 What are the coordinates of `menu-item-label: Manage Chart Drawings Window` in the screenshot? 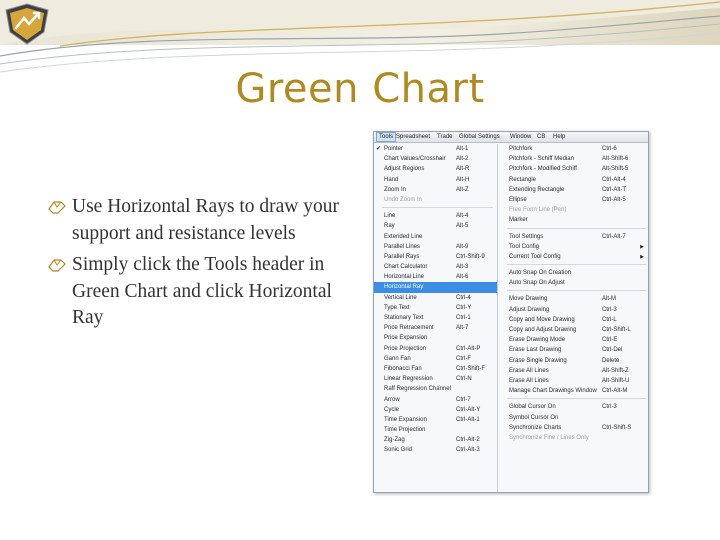 It's located at (553, 391).